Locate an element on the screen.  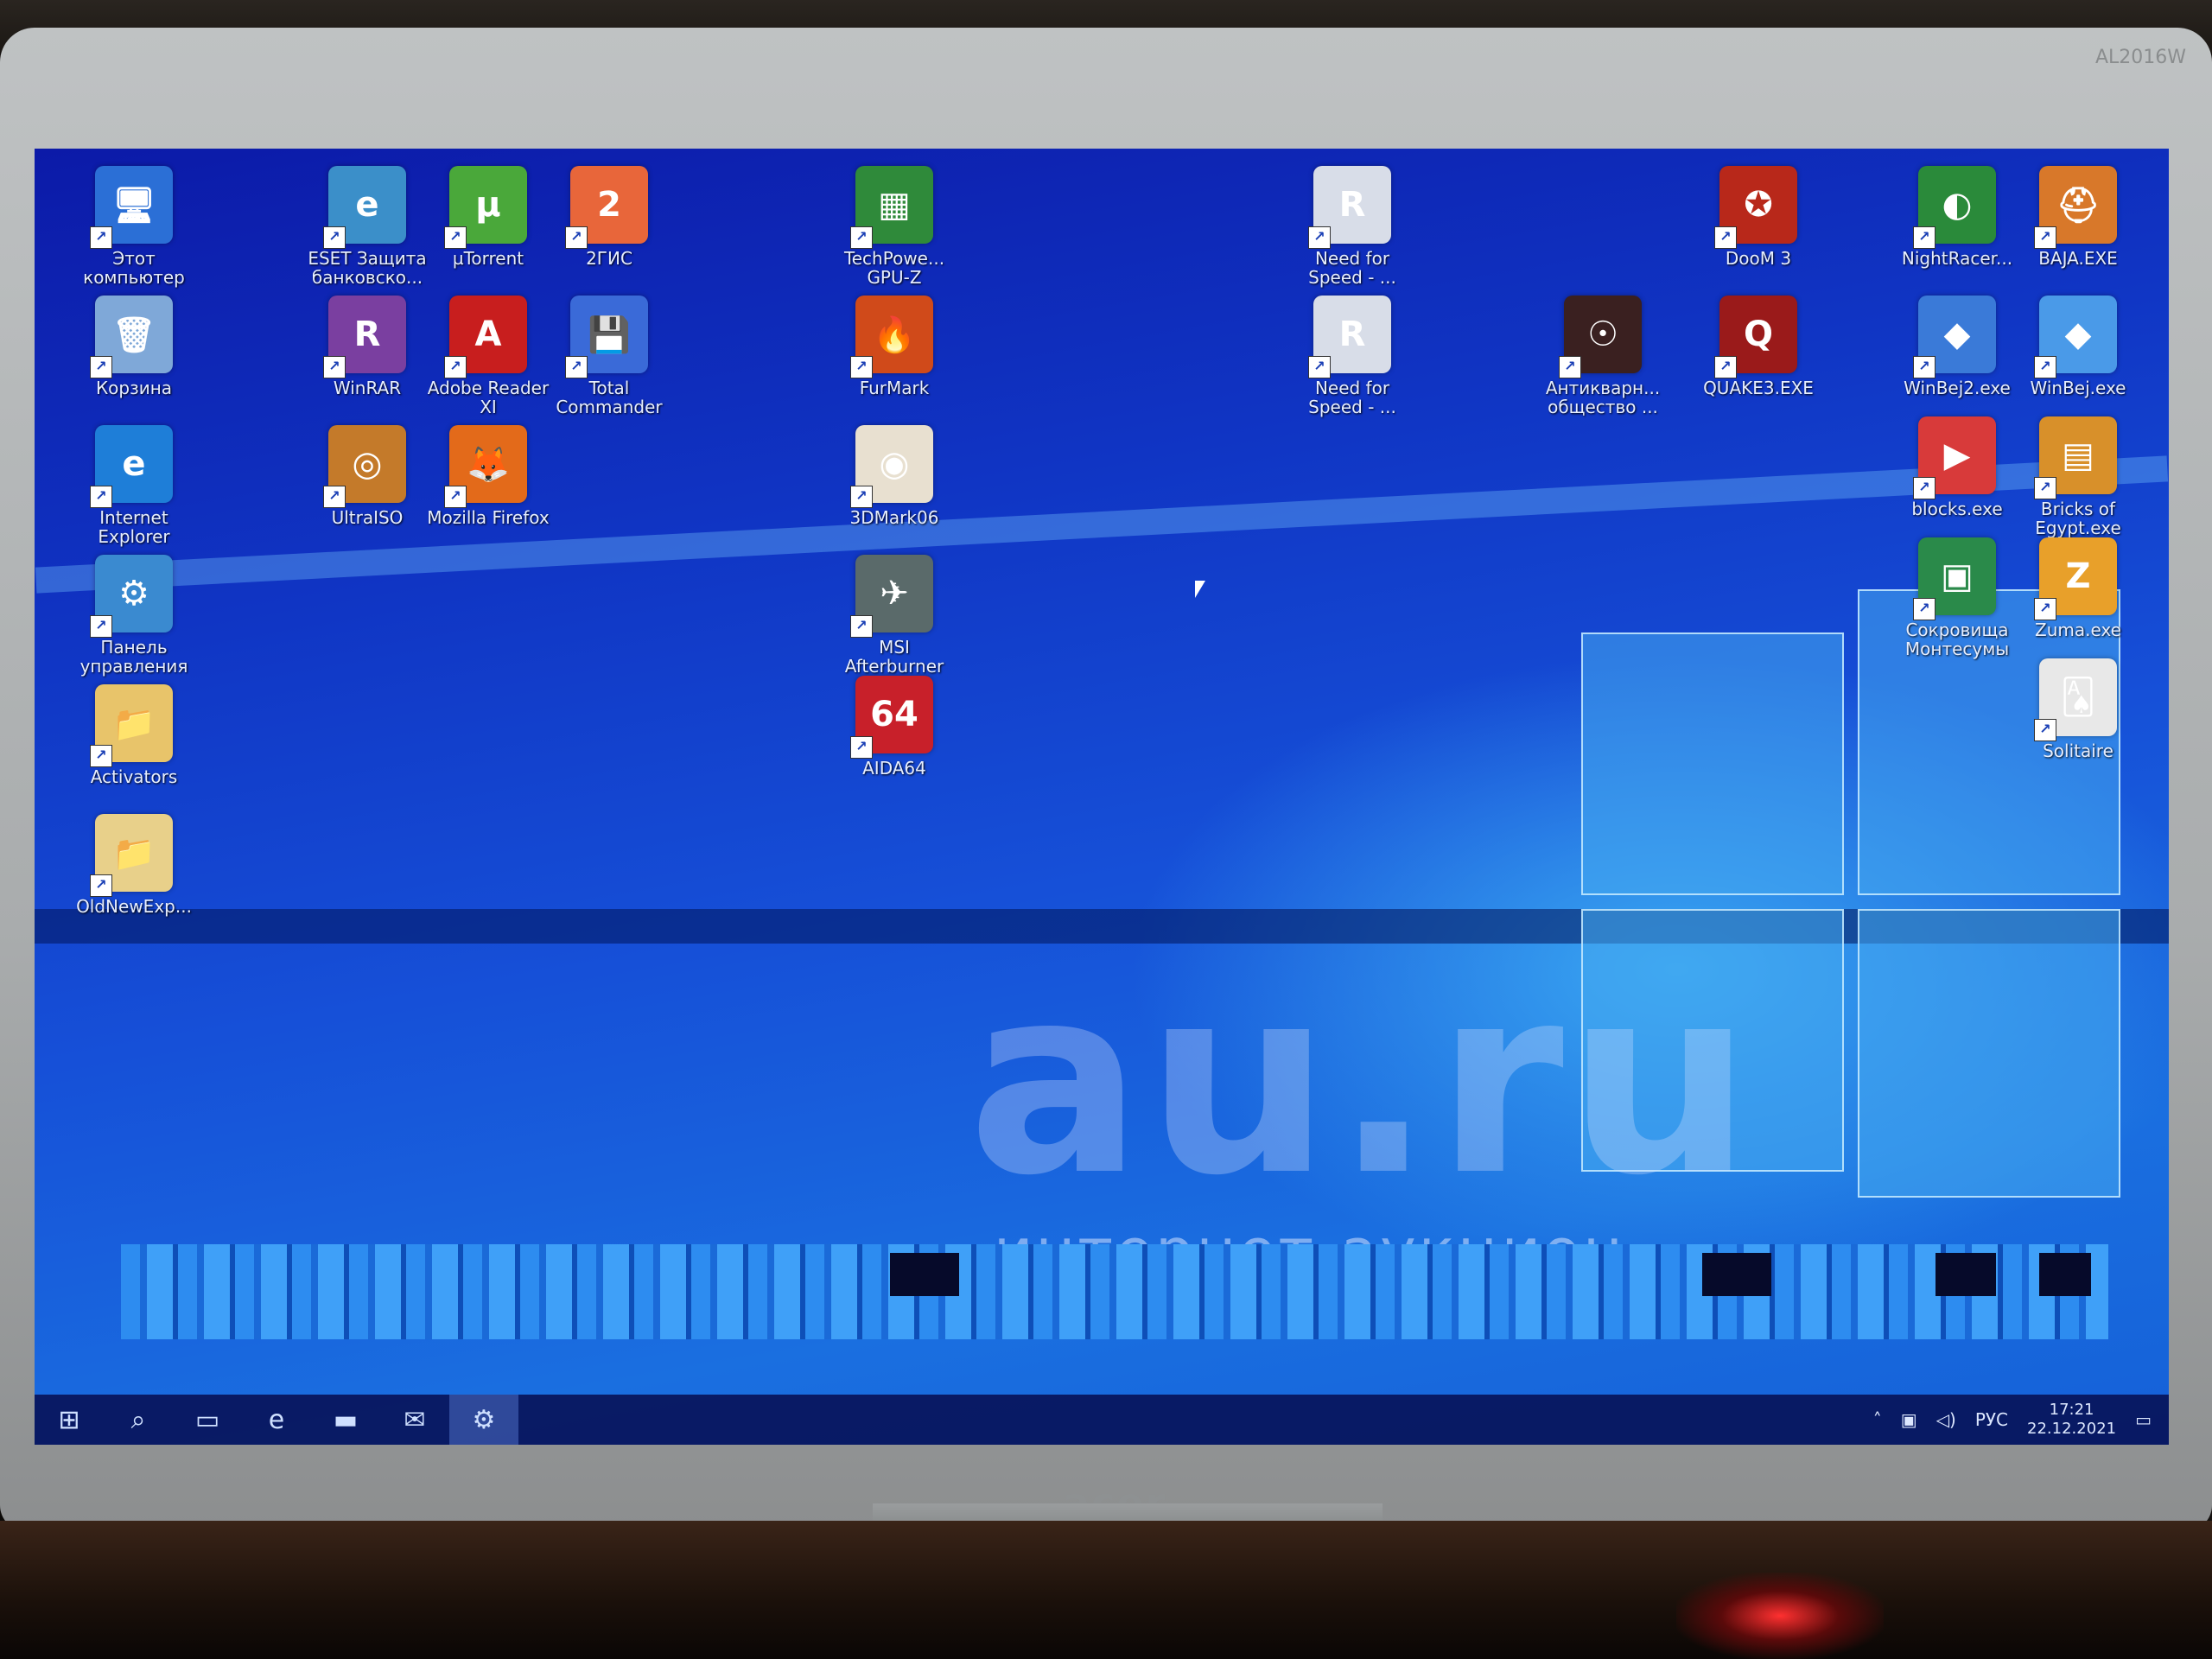
desktop-icon-label: AIDA64 is located at coordinates (894, 768).